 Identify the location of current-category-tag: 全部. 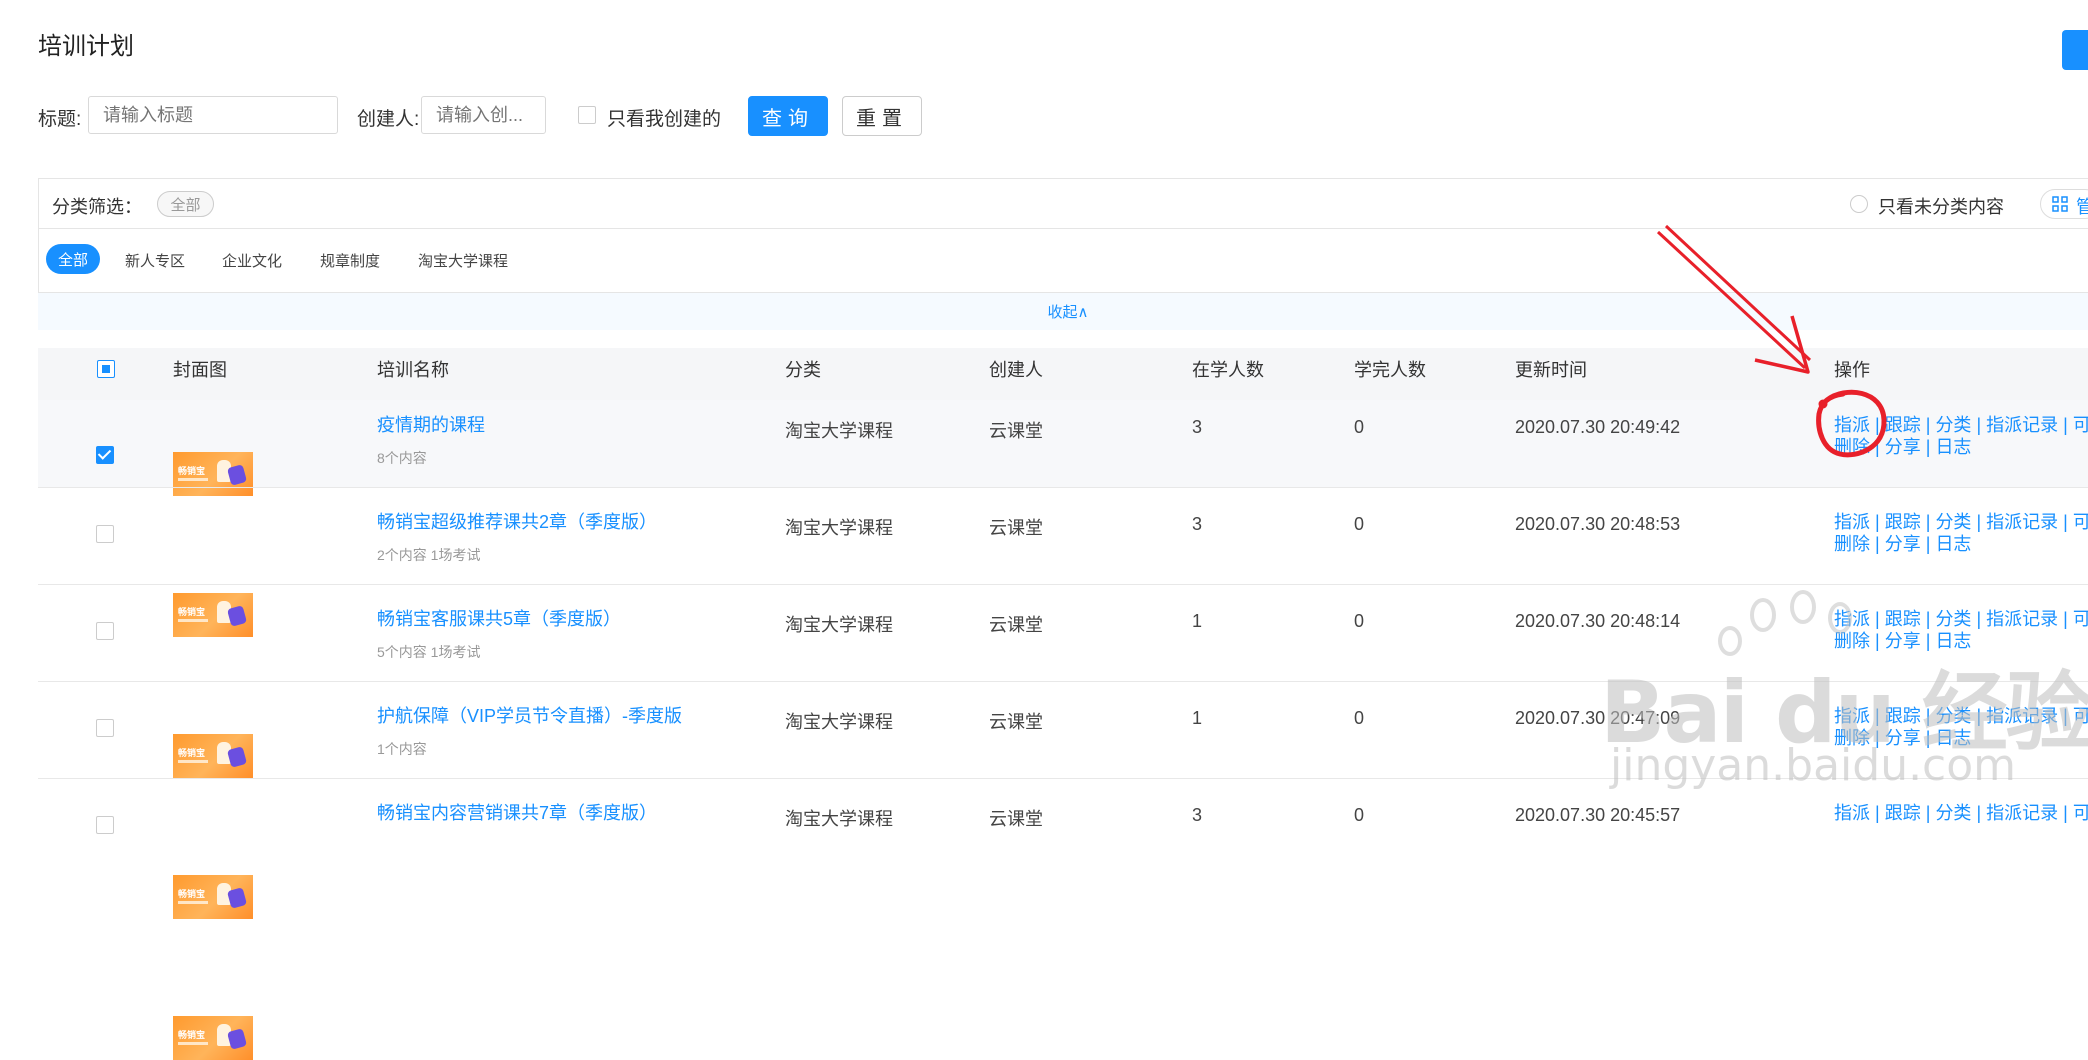
(185, 204).